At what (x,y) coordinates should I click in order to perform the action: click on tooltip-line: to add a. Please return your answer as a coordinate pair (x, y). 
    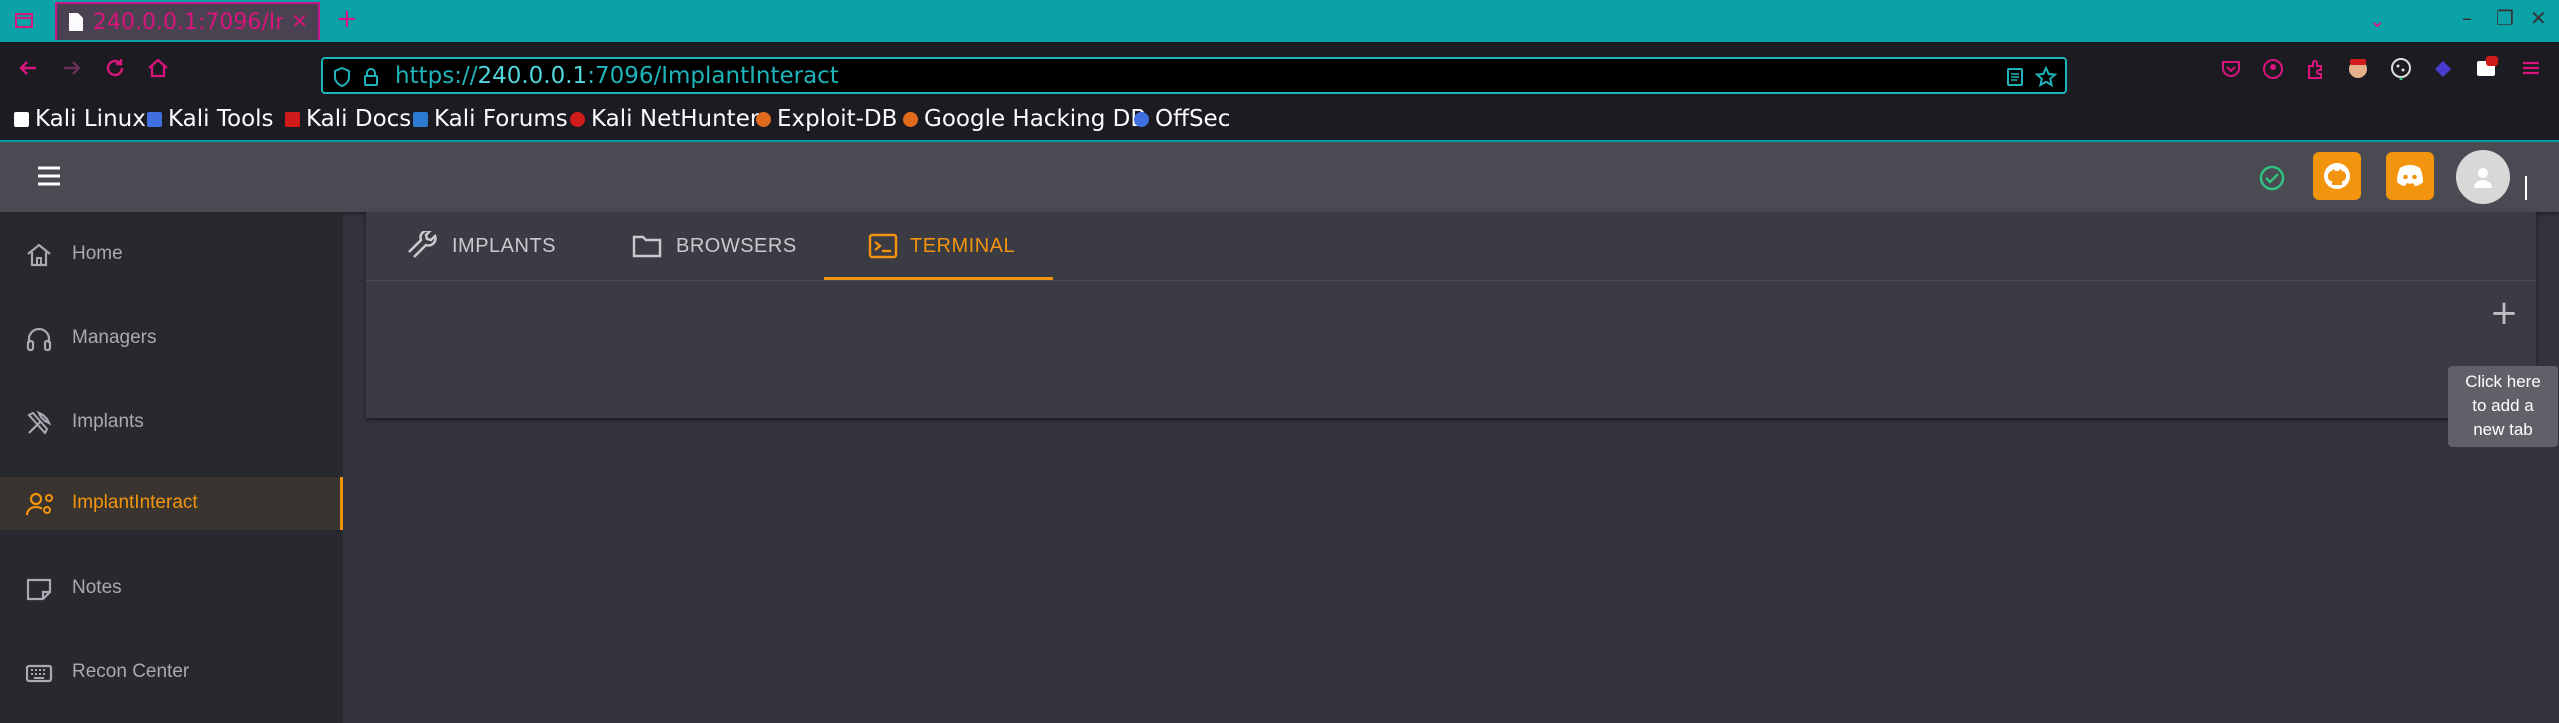
    Looking at the image, I should click on (2503, 405).